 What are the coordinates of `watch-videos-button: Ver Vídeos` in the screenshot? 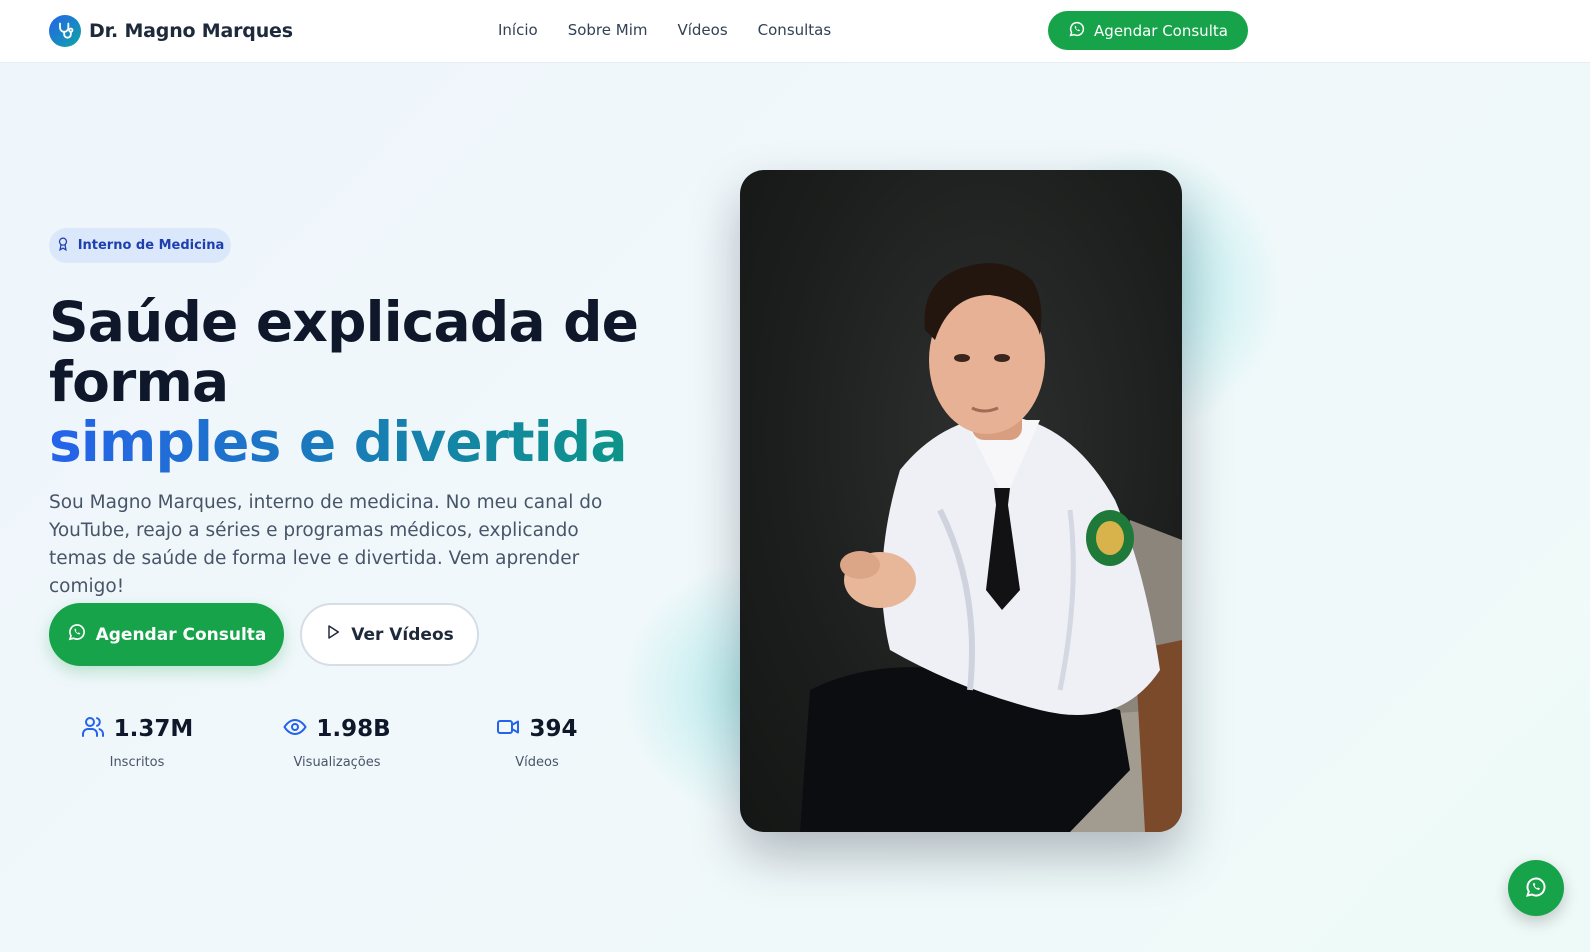 It's located at (389, 634).